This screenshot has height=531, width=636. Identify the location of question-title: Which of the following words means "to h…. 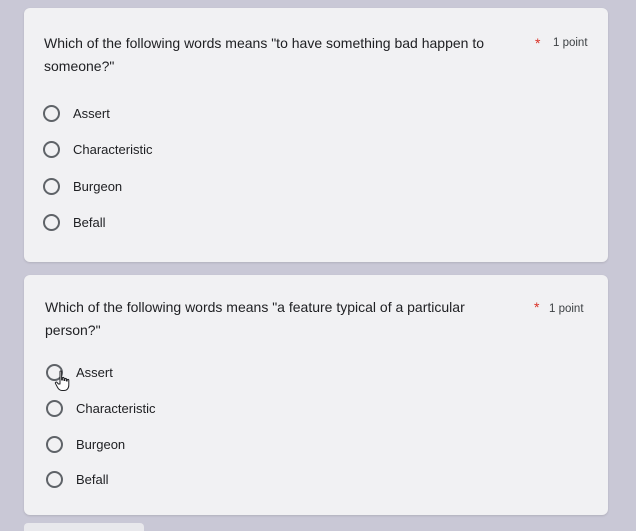
(264, 54).